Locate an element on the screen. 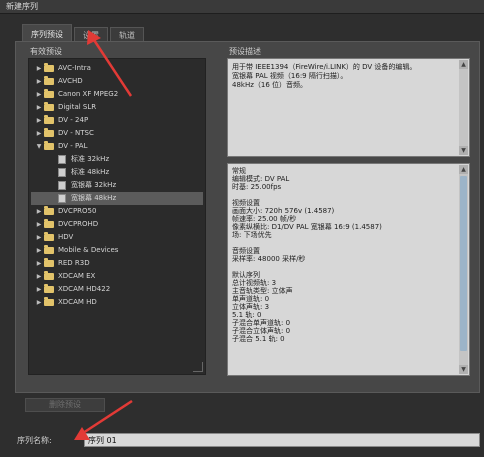  tree-item-avc-intra: ▶ AVC-Intra is located at coordinates (117, 68).